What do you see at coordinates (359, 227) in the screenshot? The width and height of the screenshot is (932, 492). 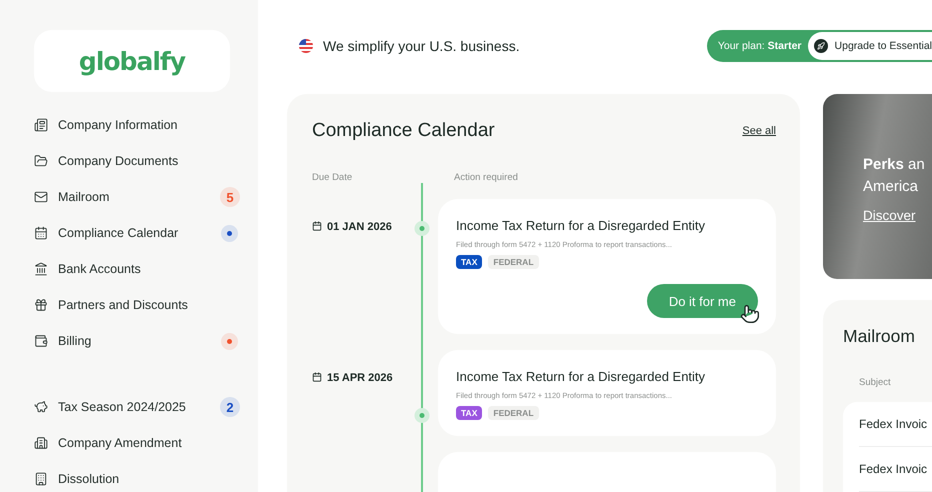 I see `due-date: 01 JAN 2026` at bounding box center [359, 227].